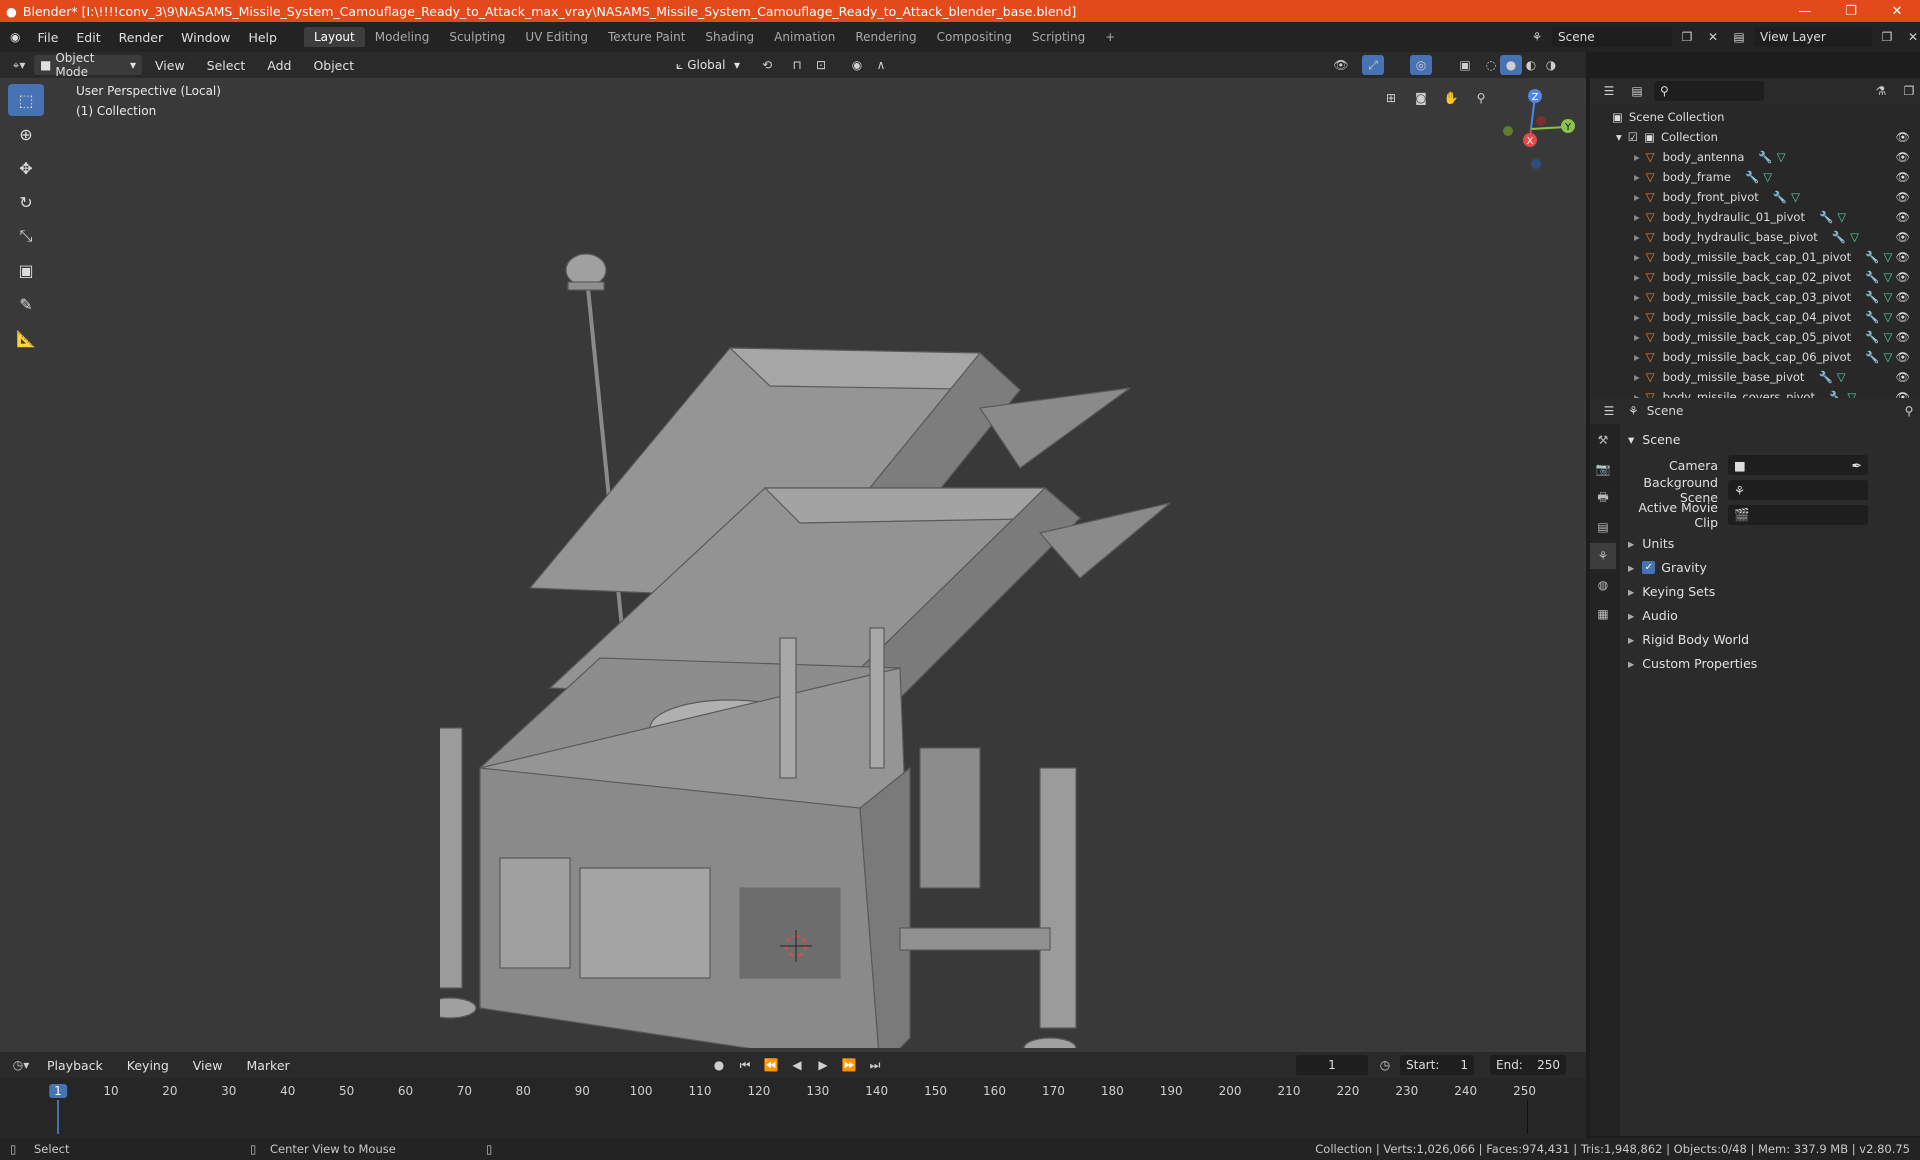 This screenshot has width=1920, height=1160. What do you see at coordinates (1774, 615) in the screenshot?
I see `subpanel-audio: ▸ Audio` at bounding box center [1774, 615].